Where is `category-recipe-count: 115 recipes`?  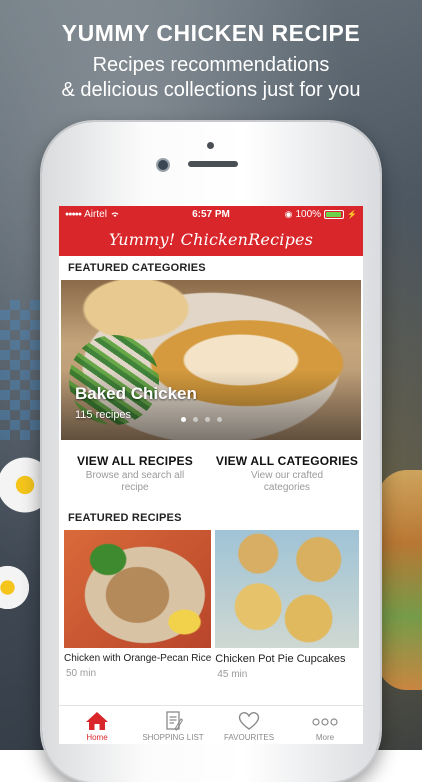
category-recipe-count: 115 recipes is located at coordinates (103, 415).